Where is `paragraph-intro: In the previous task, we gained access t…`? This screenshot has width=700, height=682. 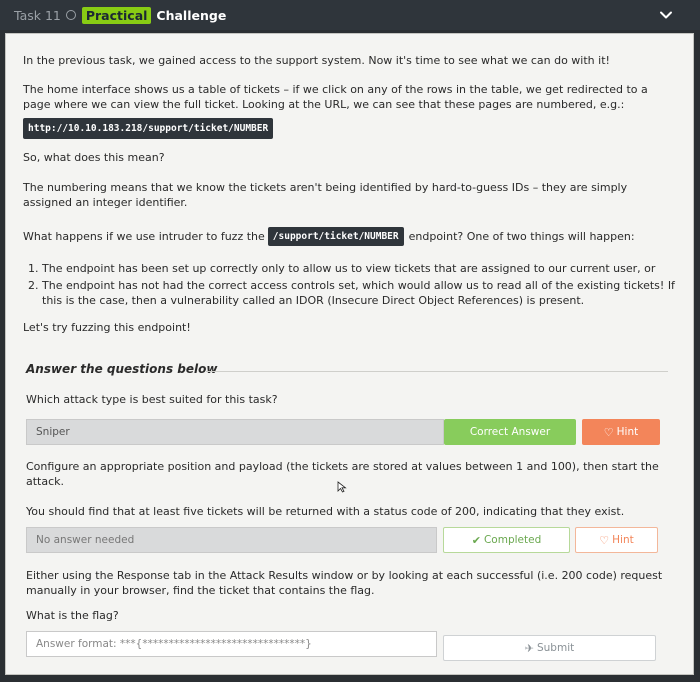
paragraph-intro: In the previous task, we gained access t… is located at coordinates (316, 60).